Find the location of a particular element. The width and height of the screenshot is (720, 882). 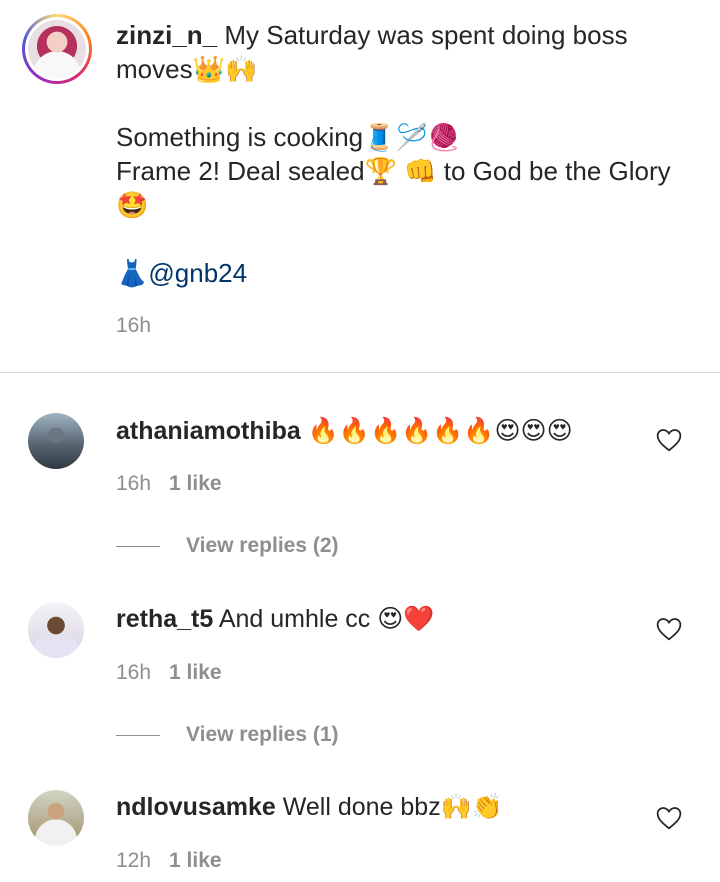

caption-line-2: moves👑🙌 is located at coordinates (187, 69).